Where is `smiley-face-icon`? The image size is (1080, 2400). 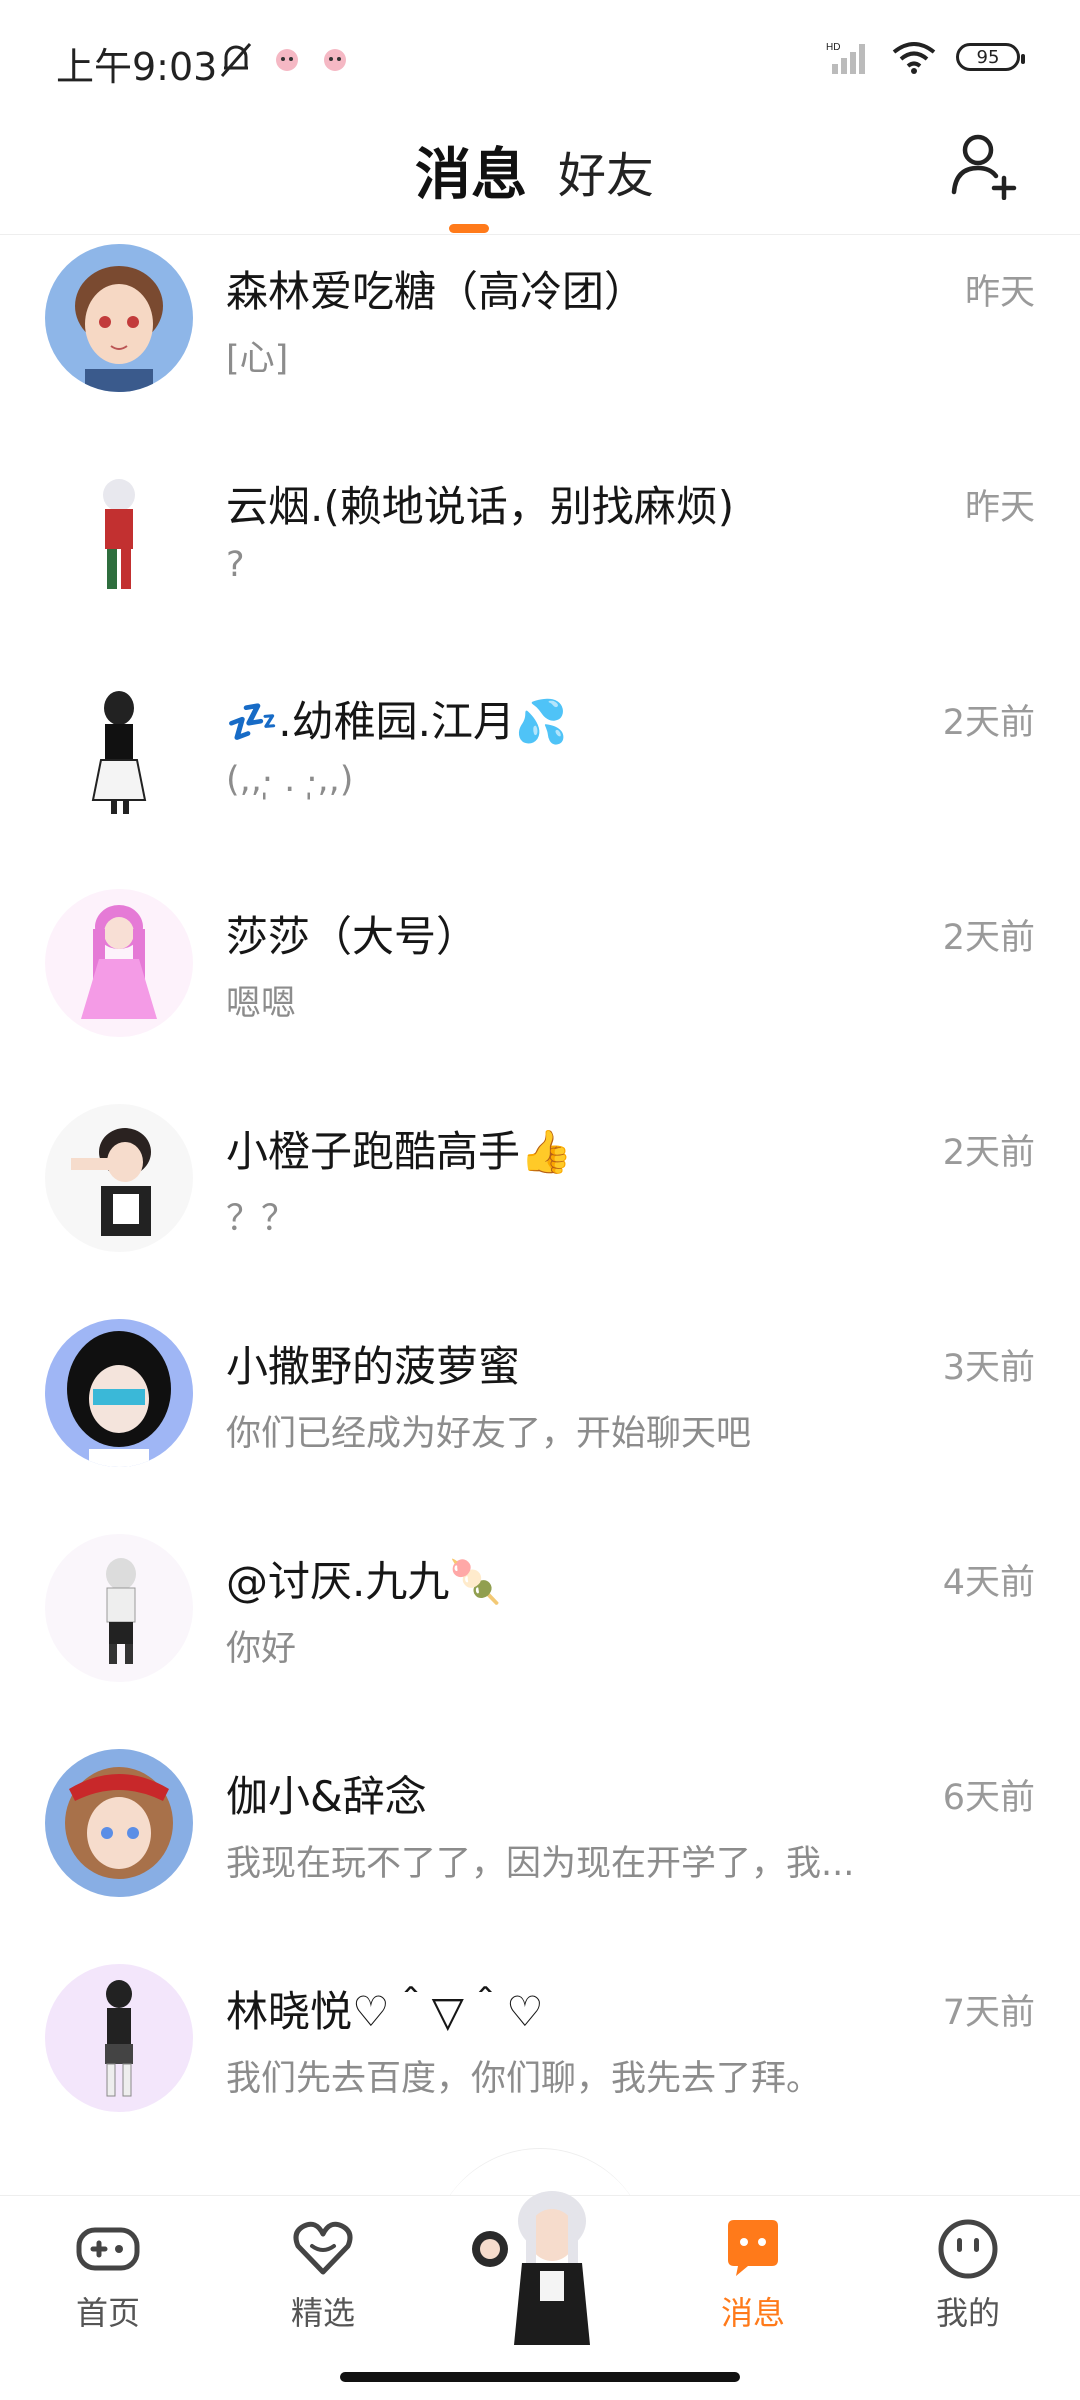
smiley-face-icon is located at coordinates (968, 2249).